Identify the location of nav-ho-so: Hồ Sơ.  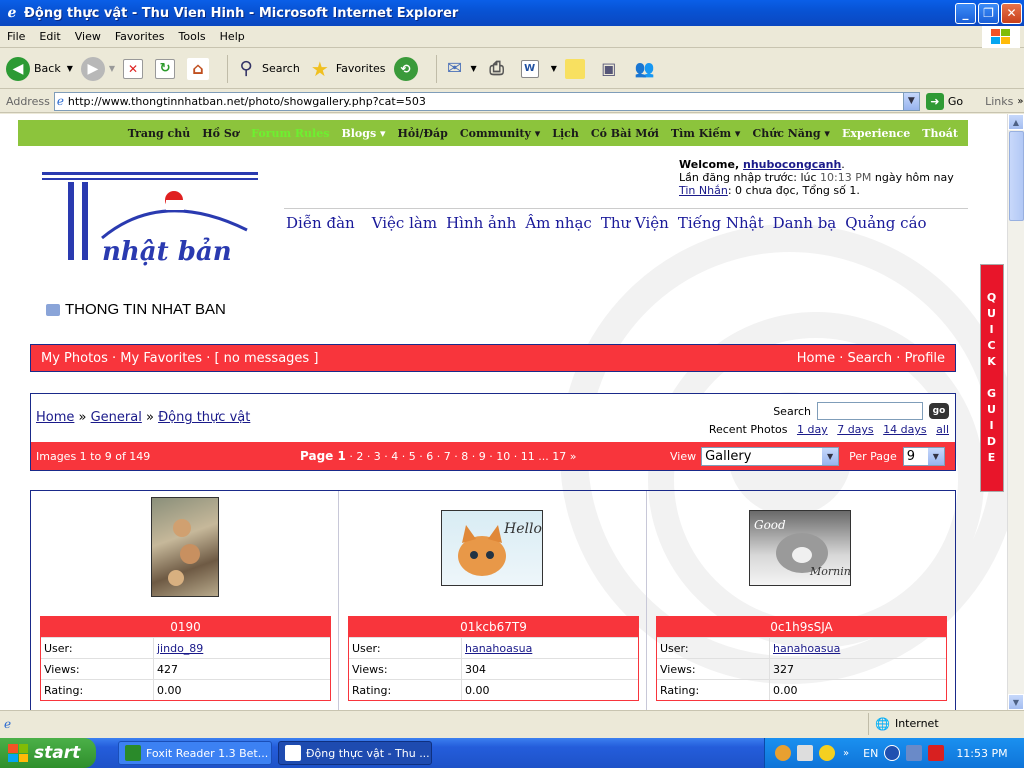
(220, 133).